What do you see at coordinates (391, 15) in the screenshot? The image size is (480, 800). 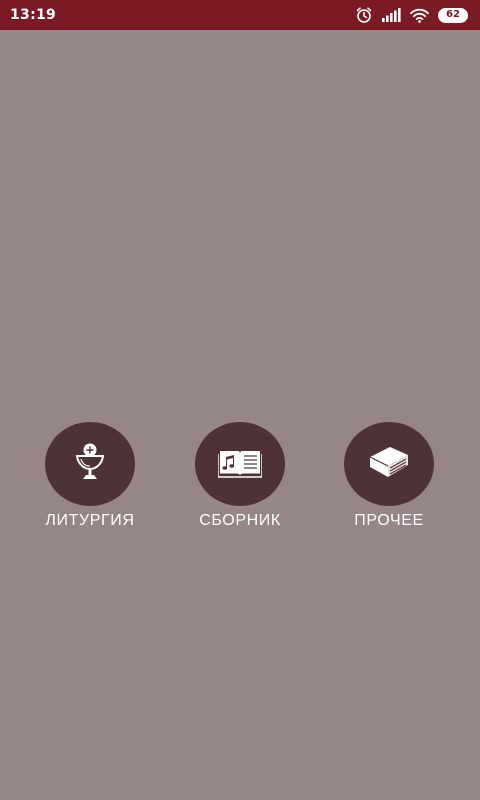 I see `signal-icon` at bounding box center [391, 15].